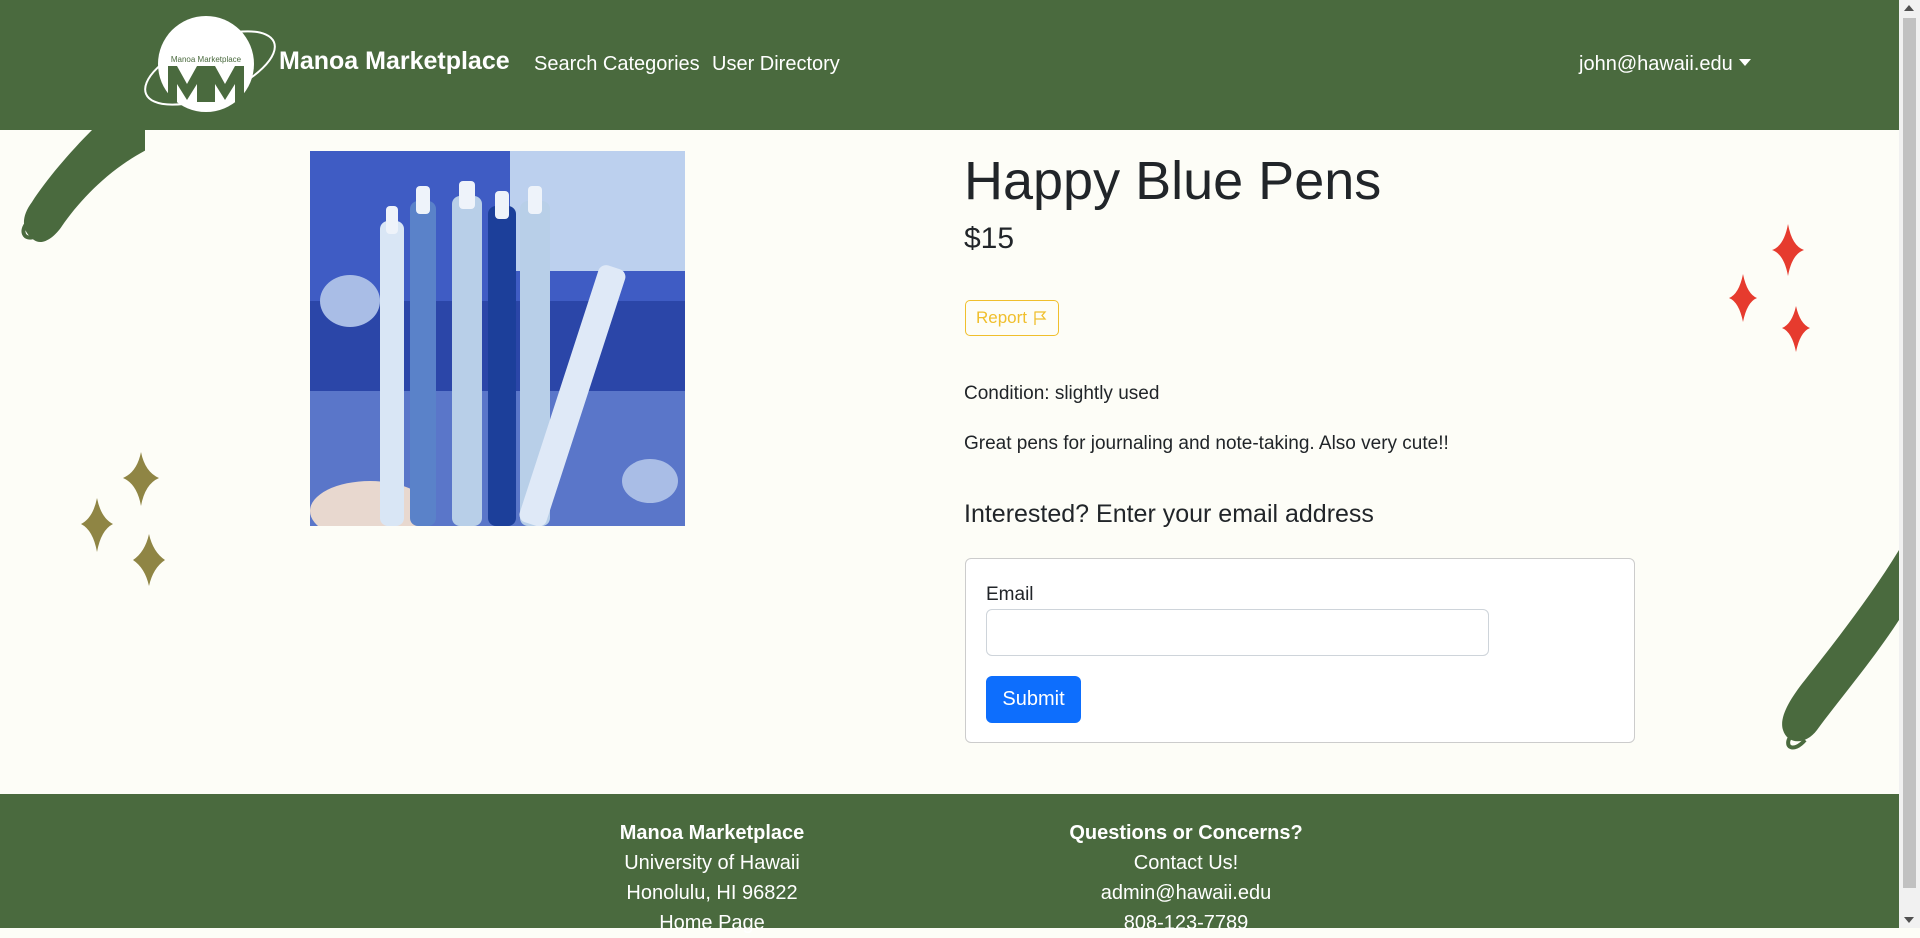  I want to click on product-condition: Condition: slightly used, so click(1062, 393).